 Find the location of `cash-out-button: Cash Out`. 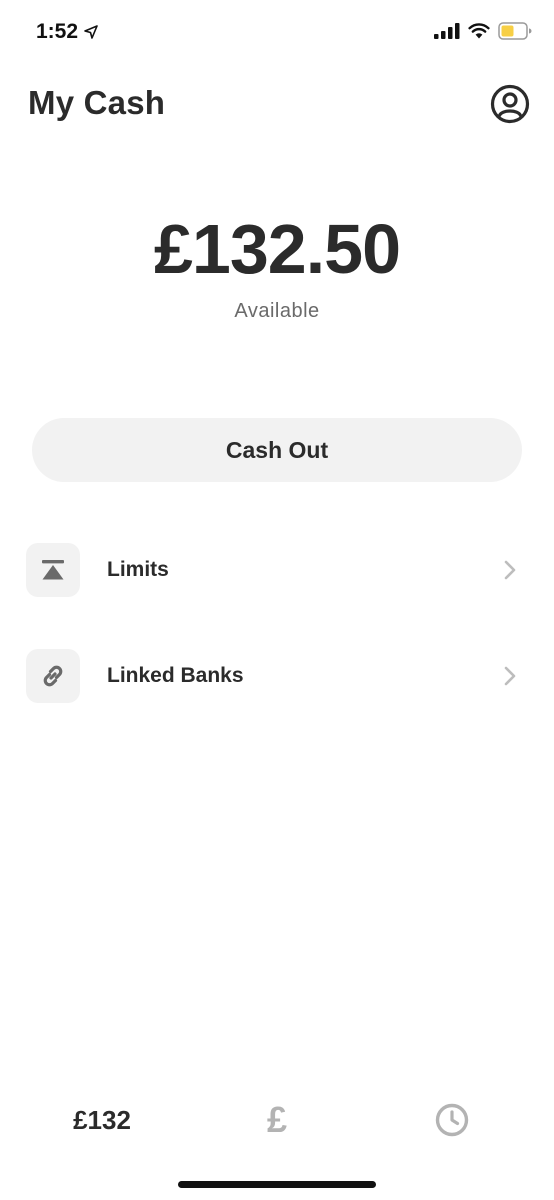

cash-out-button: Cash Out is located at coordinates (277, 450).